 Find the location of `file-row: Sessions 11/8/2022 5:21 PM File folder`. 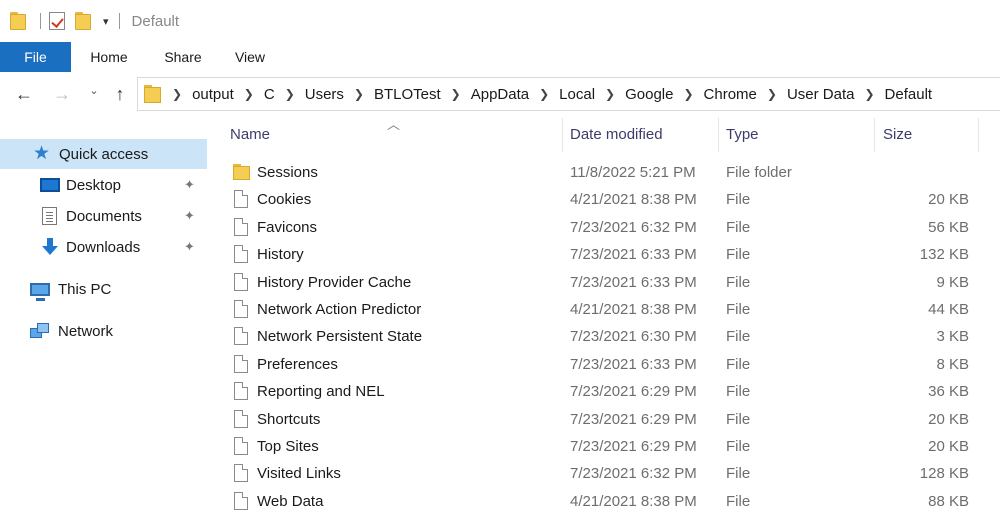

file-row: Sessions 11/8/2022 5:21 PM File folder is located at coordinates (603, 172).